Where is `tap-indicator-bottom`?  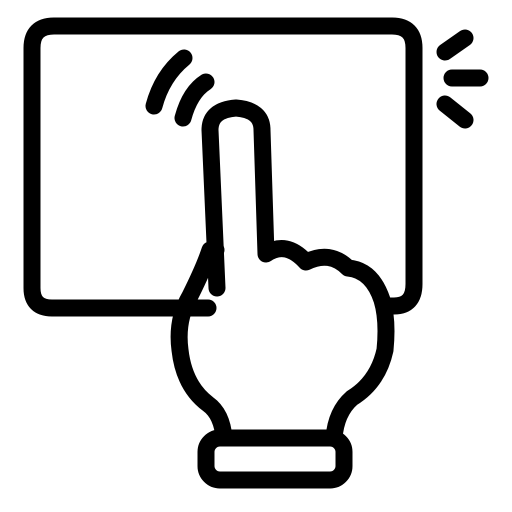 tap-indicator-bottom is located at coordinates (455, 112).